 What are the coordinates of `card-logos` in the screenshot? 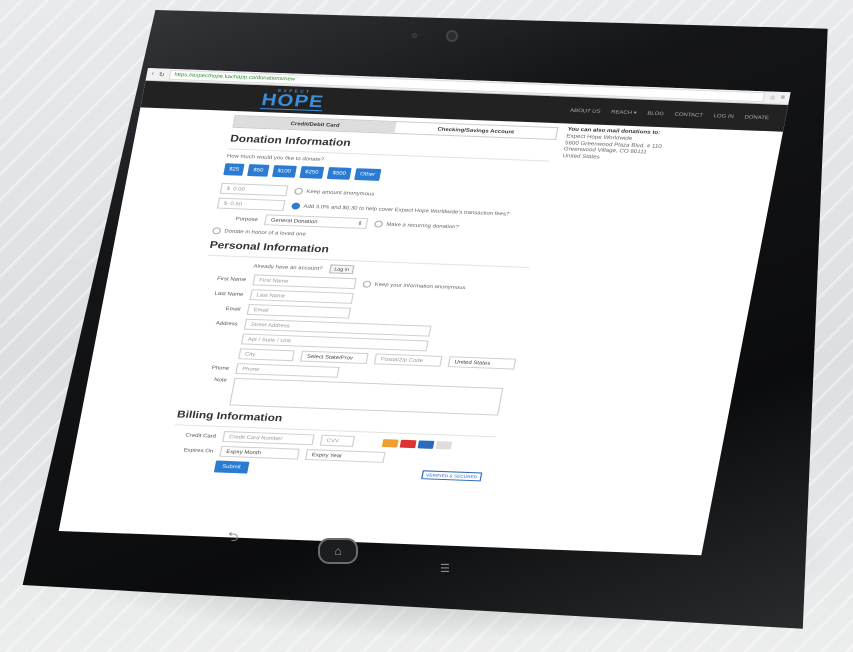 It's located at (417, 444).